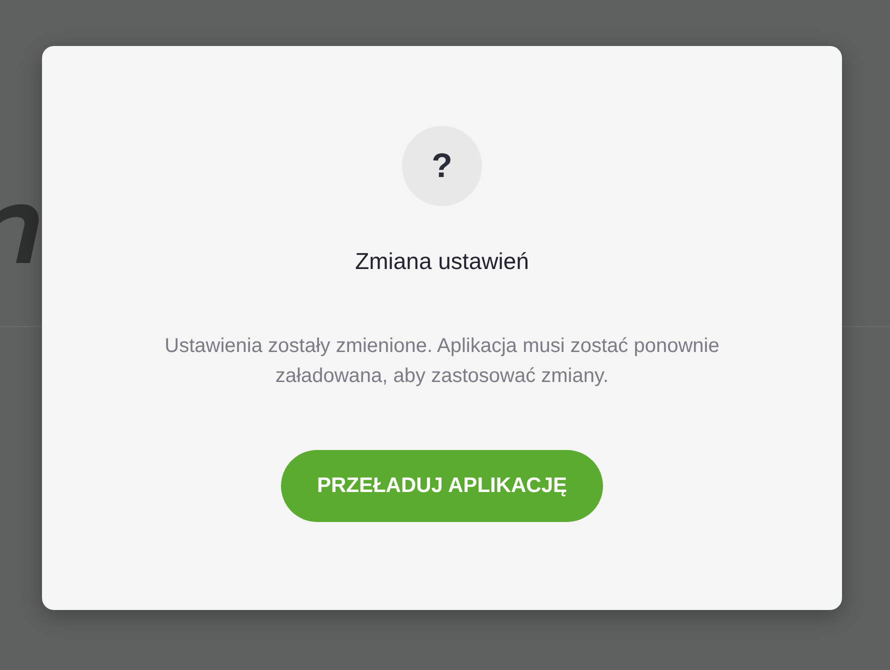  I want to click on question-icon: ?, so click(442, 166).